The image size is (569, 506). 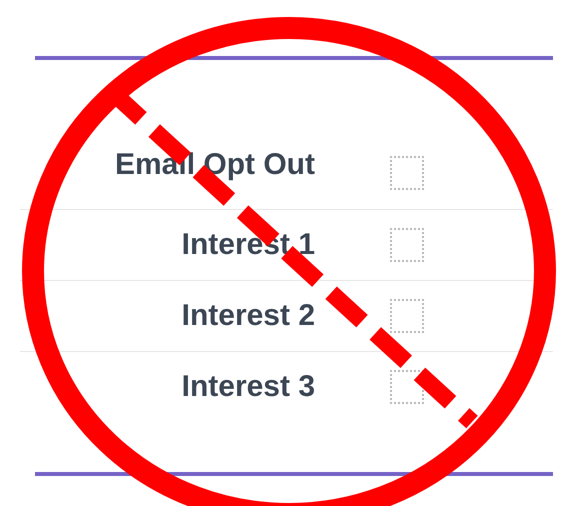 I want to click on field-label: Interest 3, so click(x=247, y=387).